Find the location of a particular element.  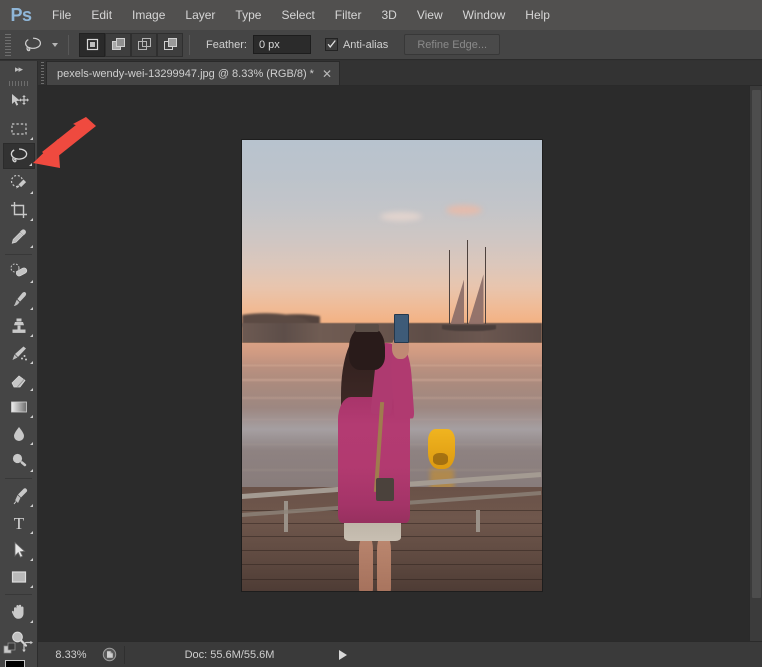

menu-item-select: Select is located at coordinates (297, 15).